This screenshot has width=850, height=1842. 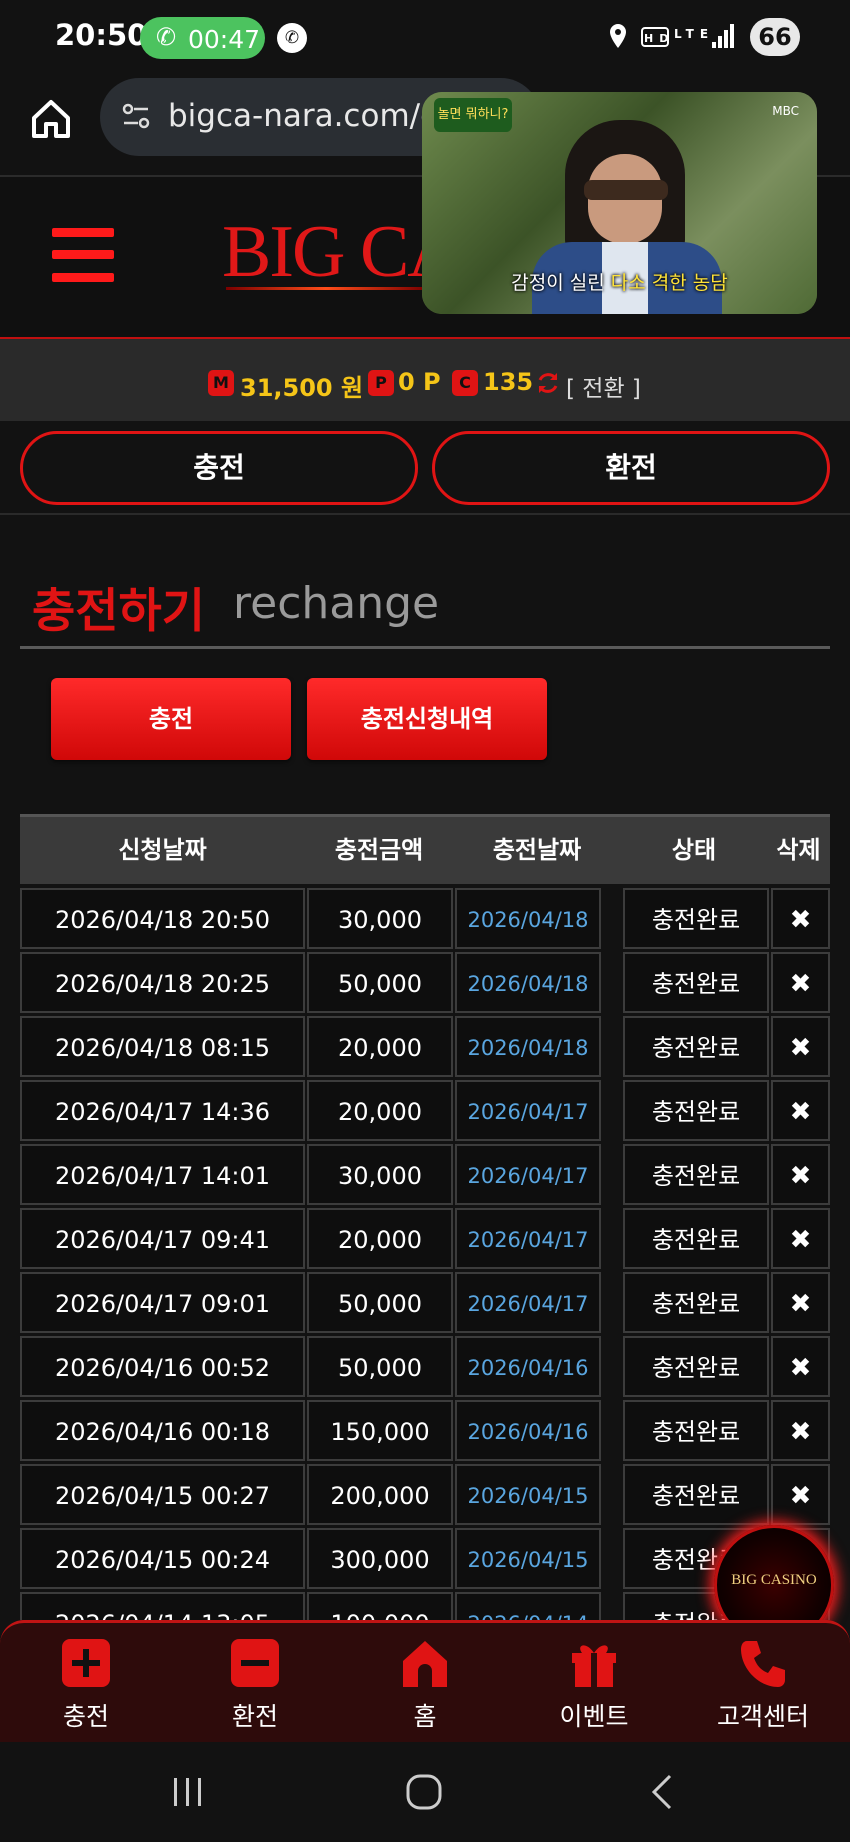 I want to click on page-subtitle: rechange, so click(x=336, y=603).